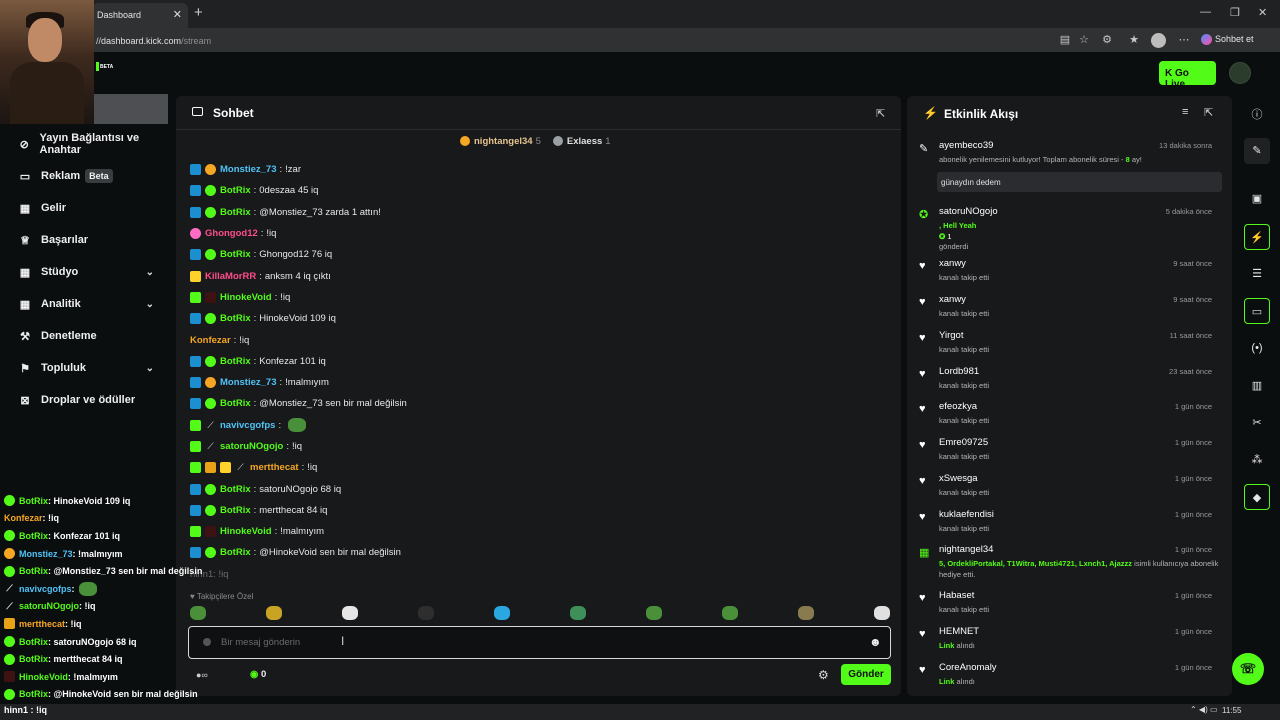 This screenshot has height=720, width=1280. Describe the element at coordinates (875, 642) in the screenshot. I see `emoji-icon: ☻` at that location.